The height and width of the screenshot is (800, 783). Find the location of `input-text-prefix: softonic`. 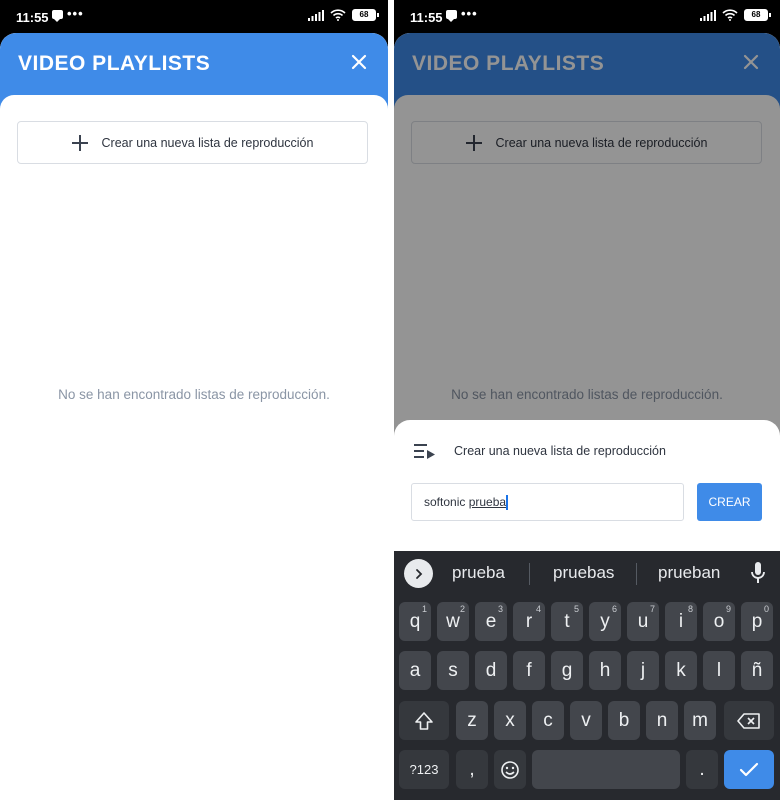

input-text-prefix: softonic is located at coordinates (446, 502).